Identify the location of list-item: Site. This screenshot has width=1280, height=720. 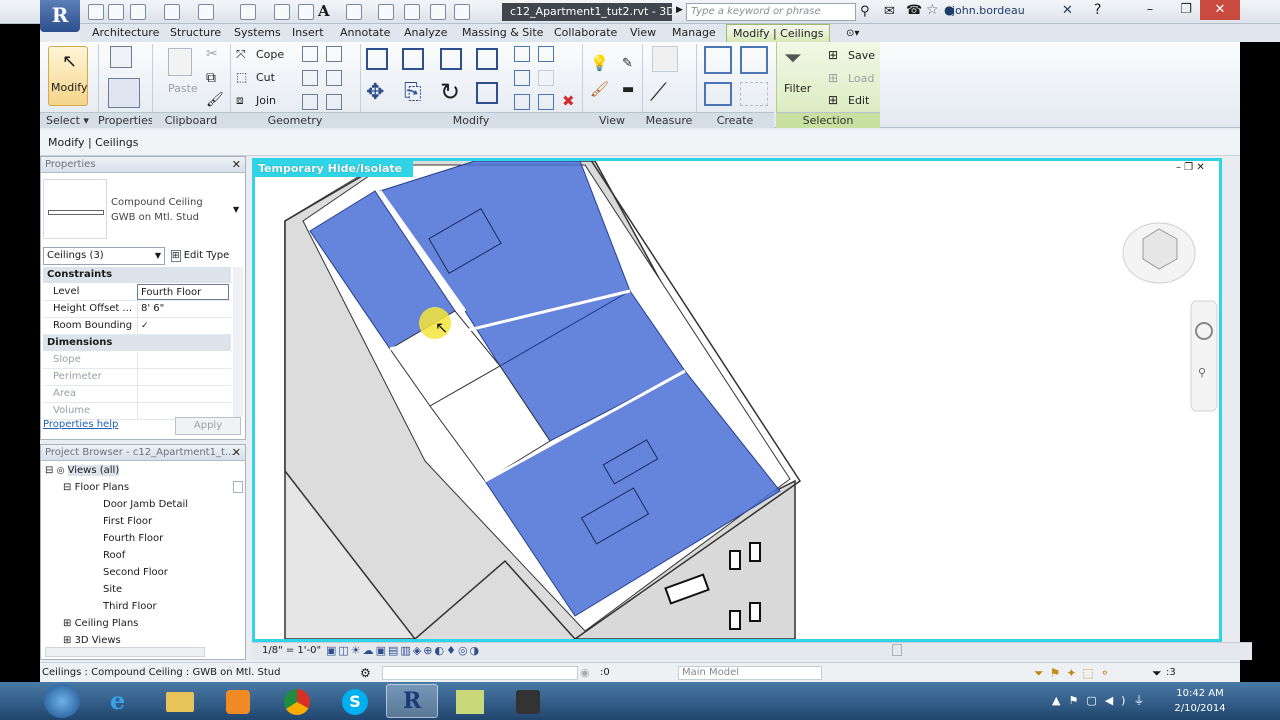
(112, 589).